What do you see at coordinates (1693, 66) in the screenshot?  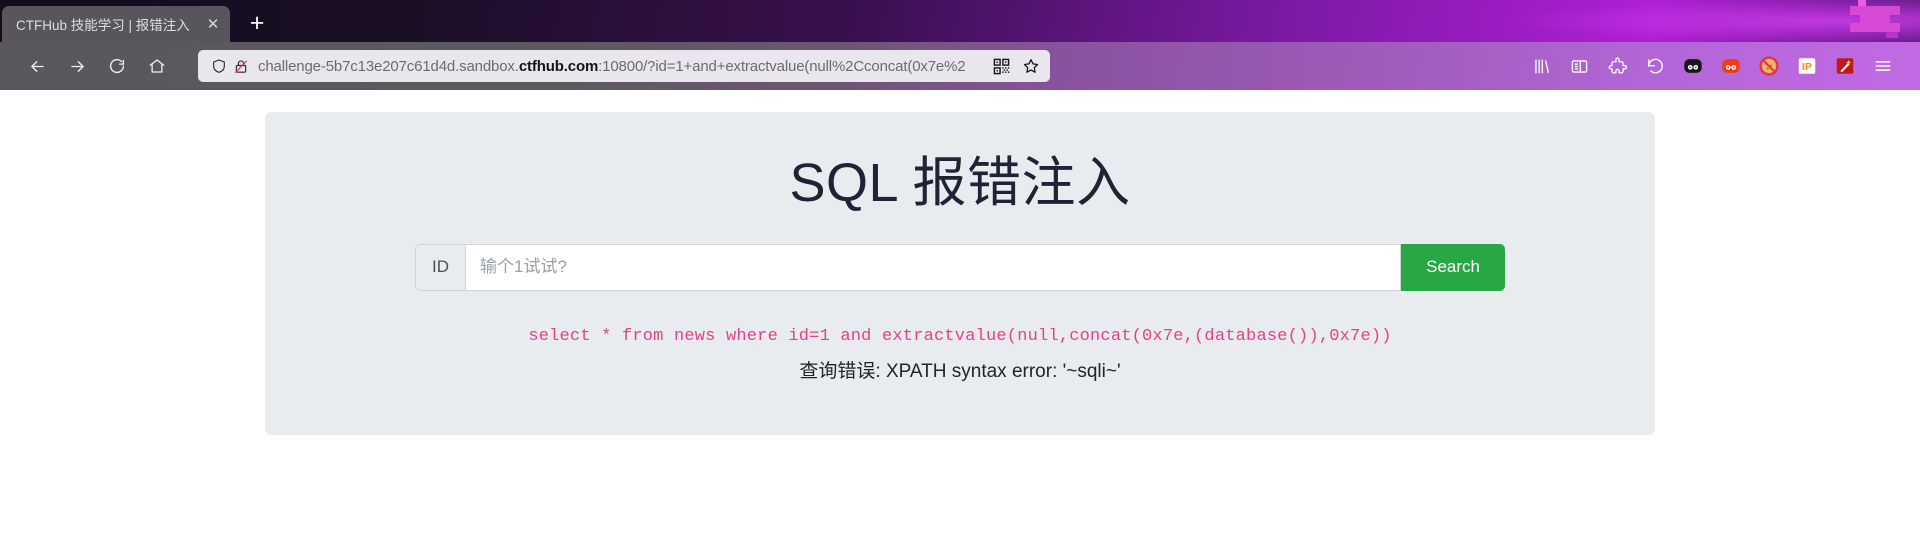 I see `panda-dark-icon` at bounding box center [1693, 66].